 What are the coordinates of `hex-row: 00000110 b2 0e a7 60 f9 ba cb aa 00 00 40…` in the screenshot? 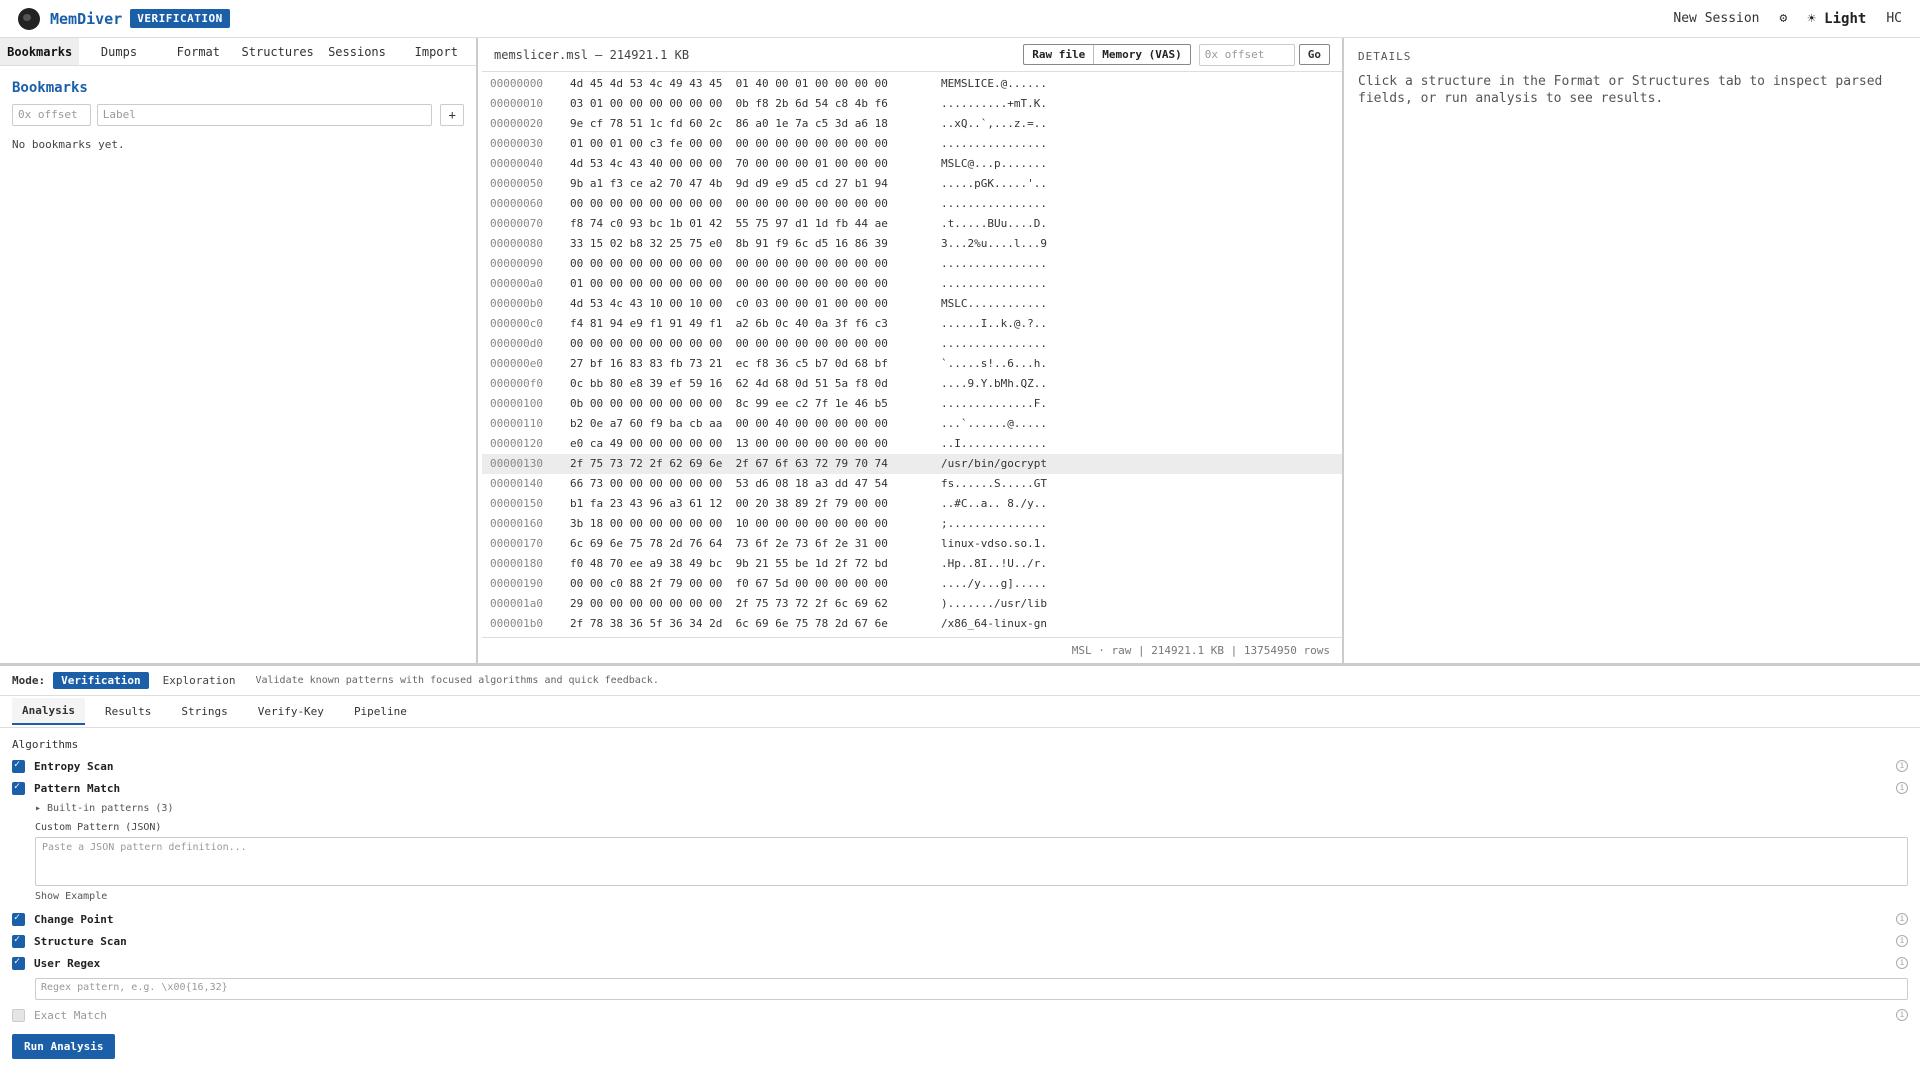 It's located at (912, 424).